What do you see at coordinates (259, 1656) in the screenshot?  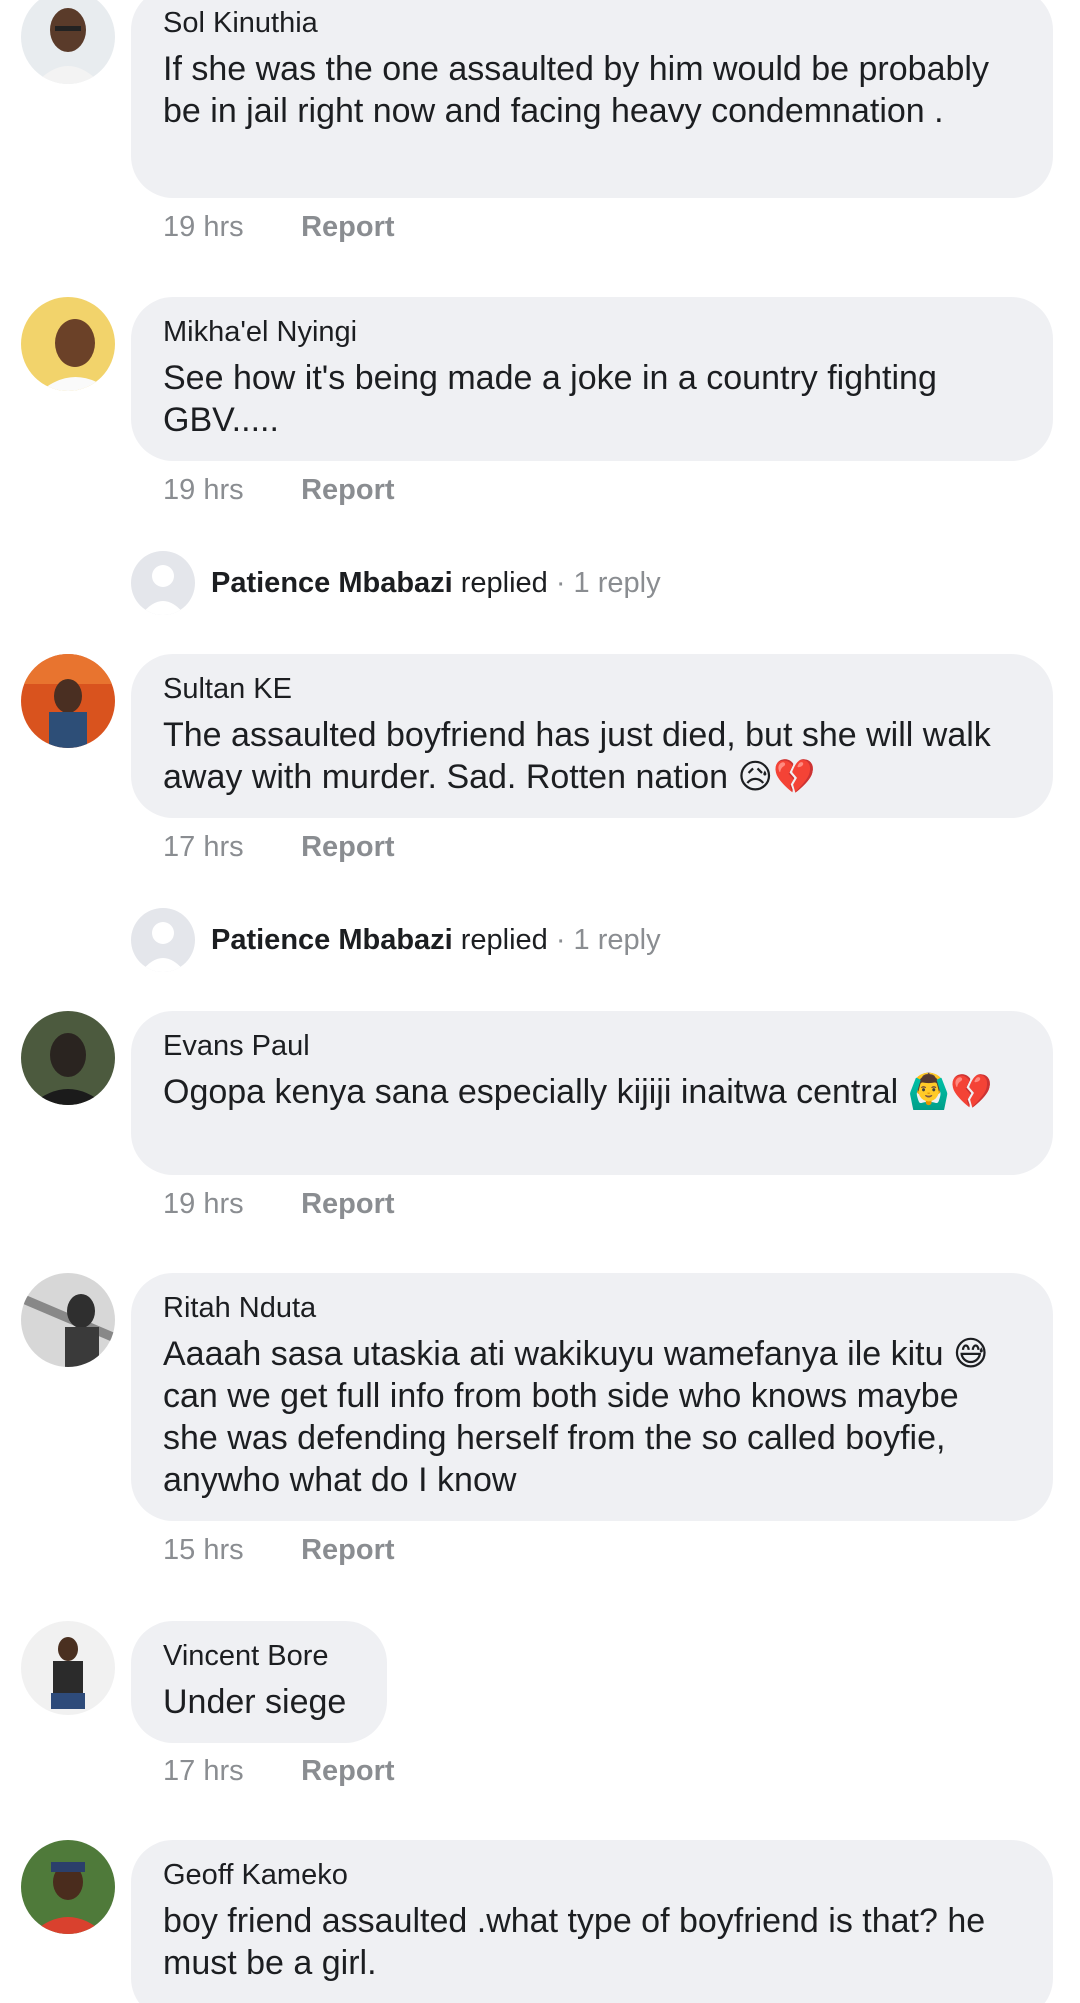 I see `comment-author: Vincent Bore` at bounding box center [259, 1656].